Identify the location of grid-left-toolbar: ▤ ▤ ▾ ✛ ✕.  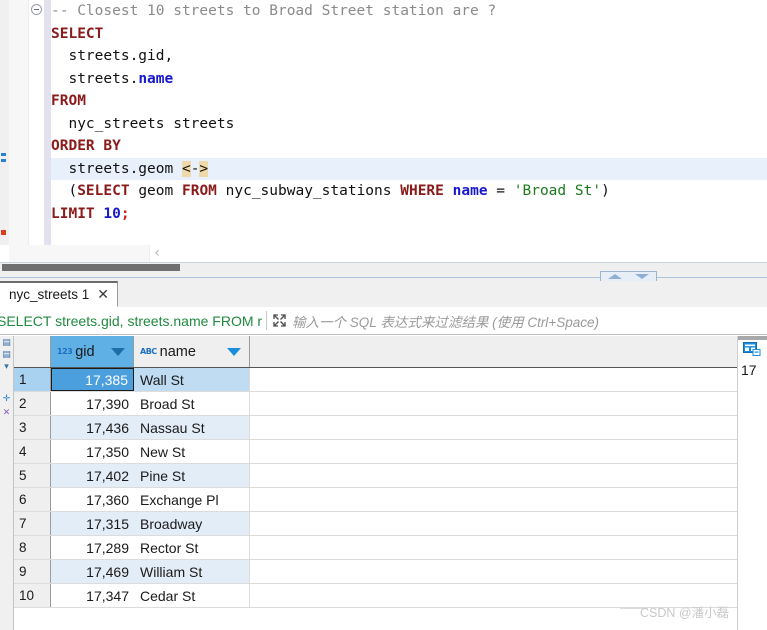
(7, 483).